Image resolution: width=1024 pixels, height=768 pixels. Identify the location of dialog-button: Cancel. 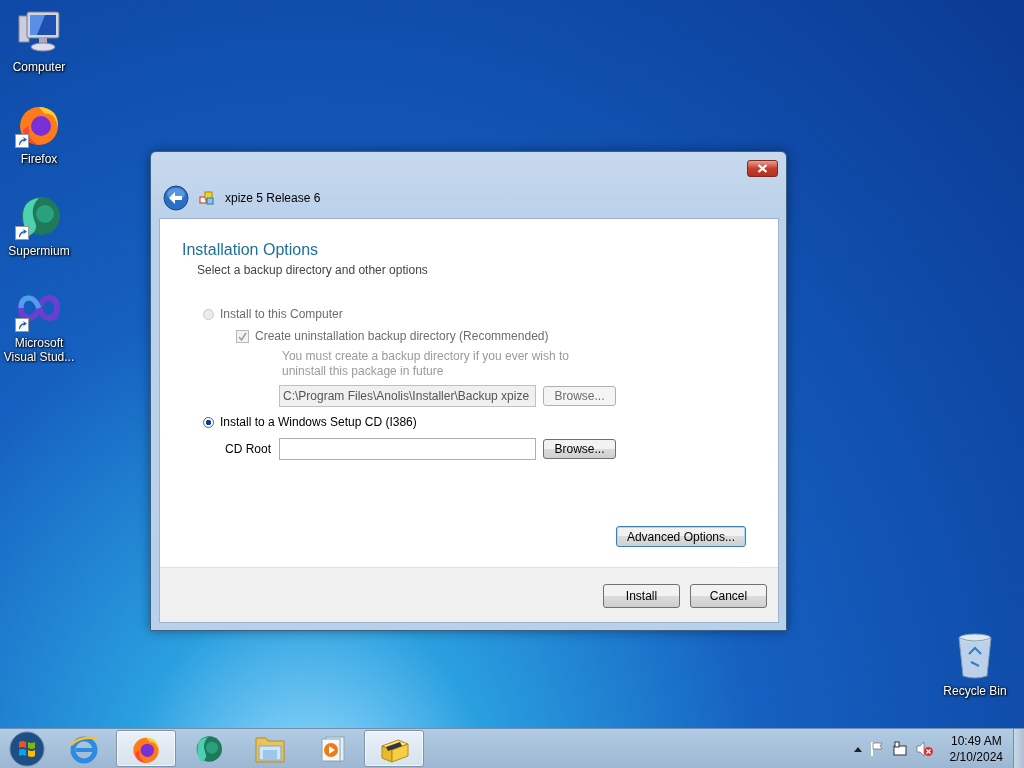
(728, 596).